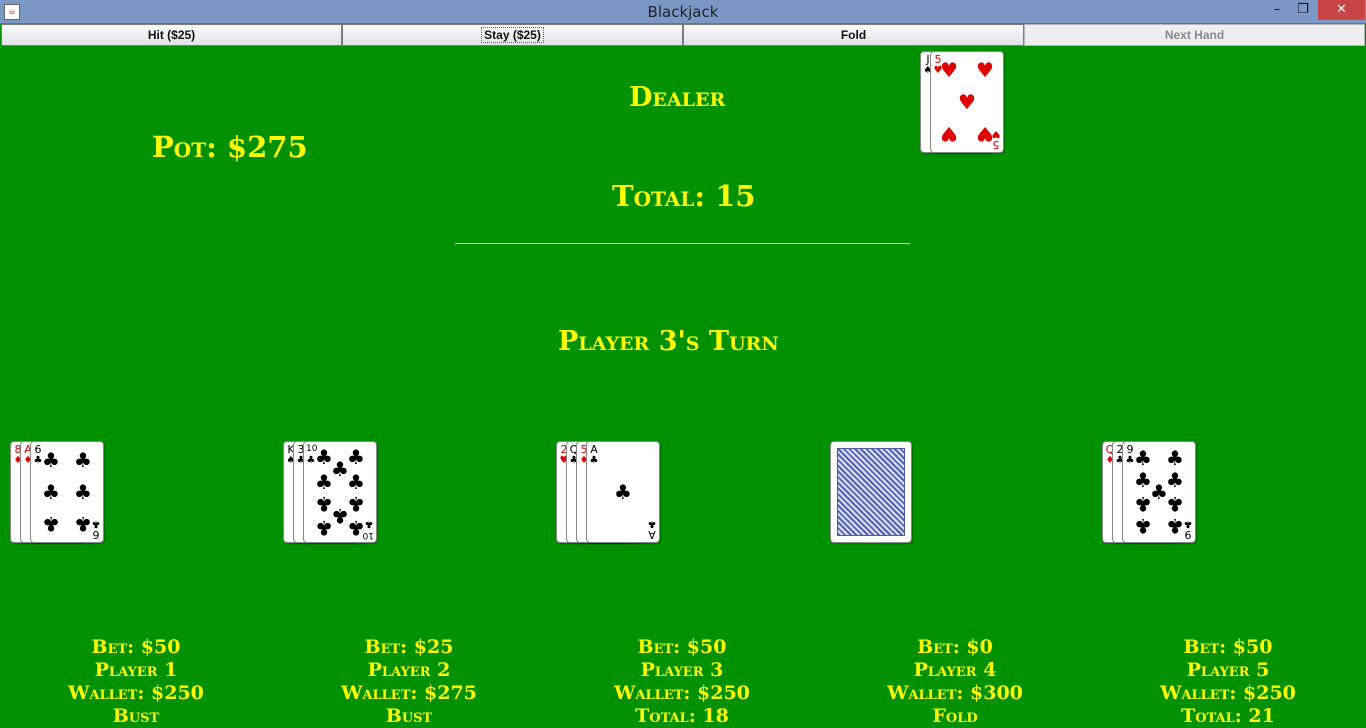 The width and height of the screenshot is (1366, 728). What do you see at coordinates (1303, 10) in the screenshot?
I see `restore-icon: ❐` at bounding box center [1303, 10].